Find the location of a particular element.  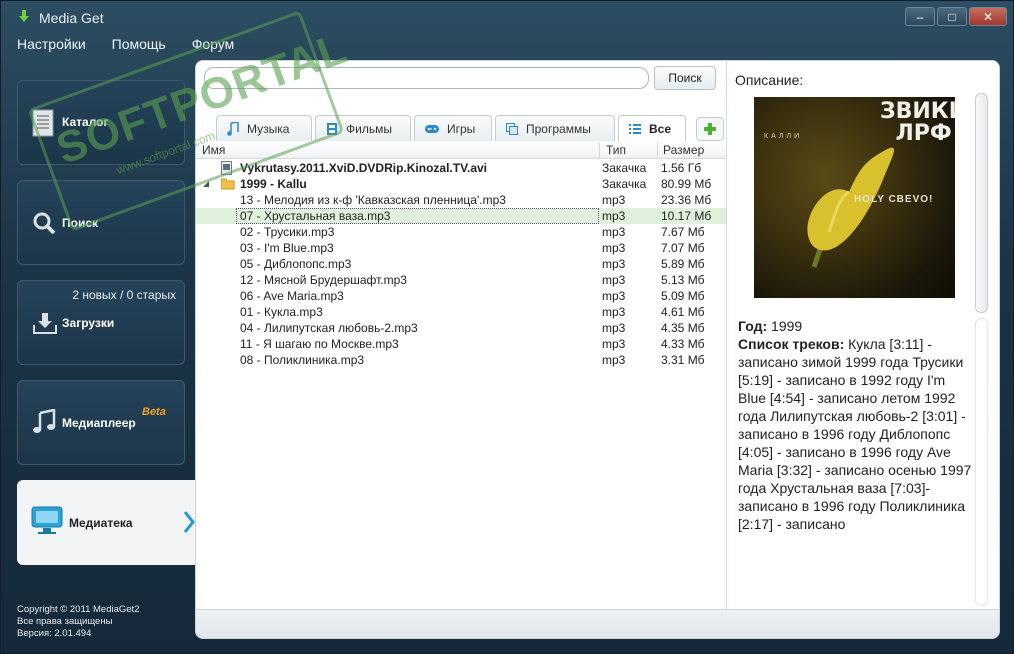

row-size: 7.07 Мб is located at coordinates (683, 248).